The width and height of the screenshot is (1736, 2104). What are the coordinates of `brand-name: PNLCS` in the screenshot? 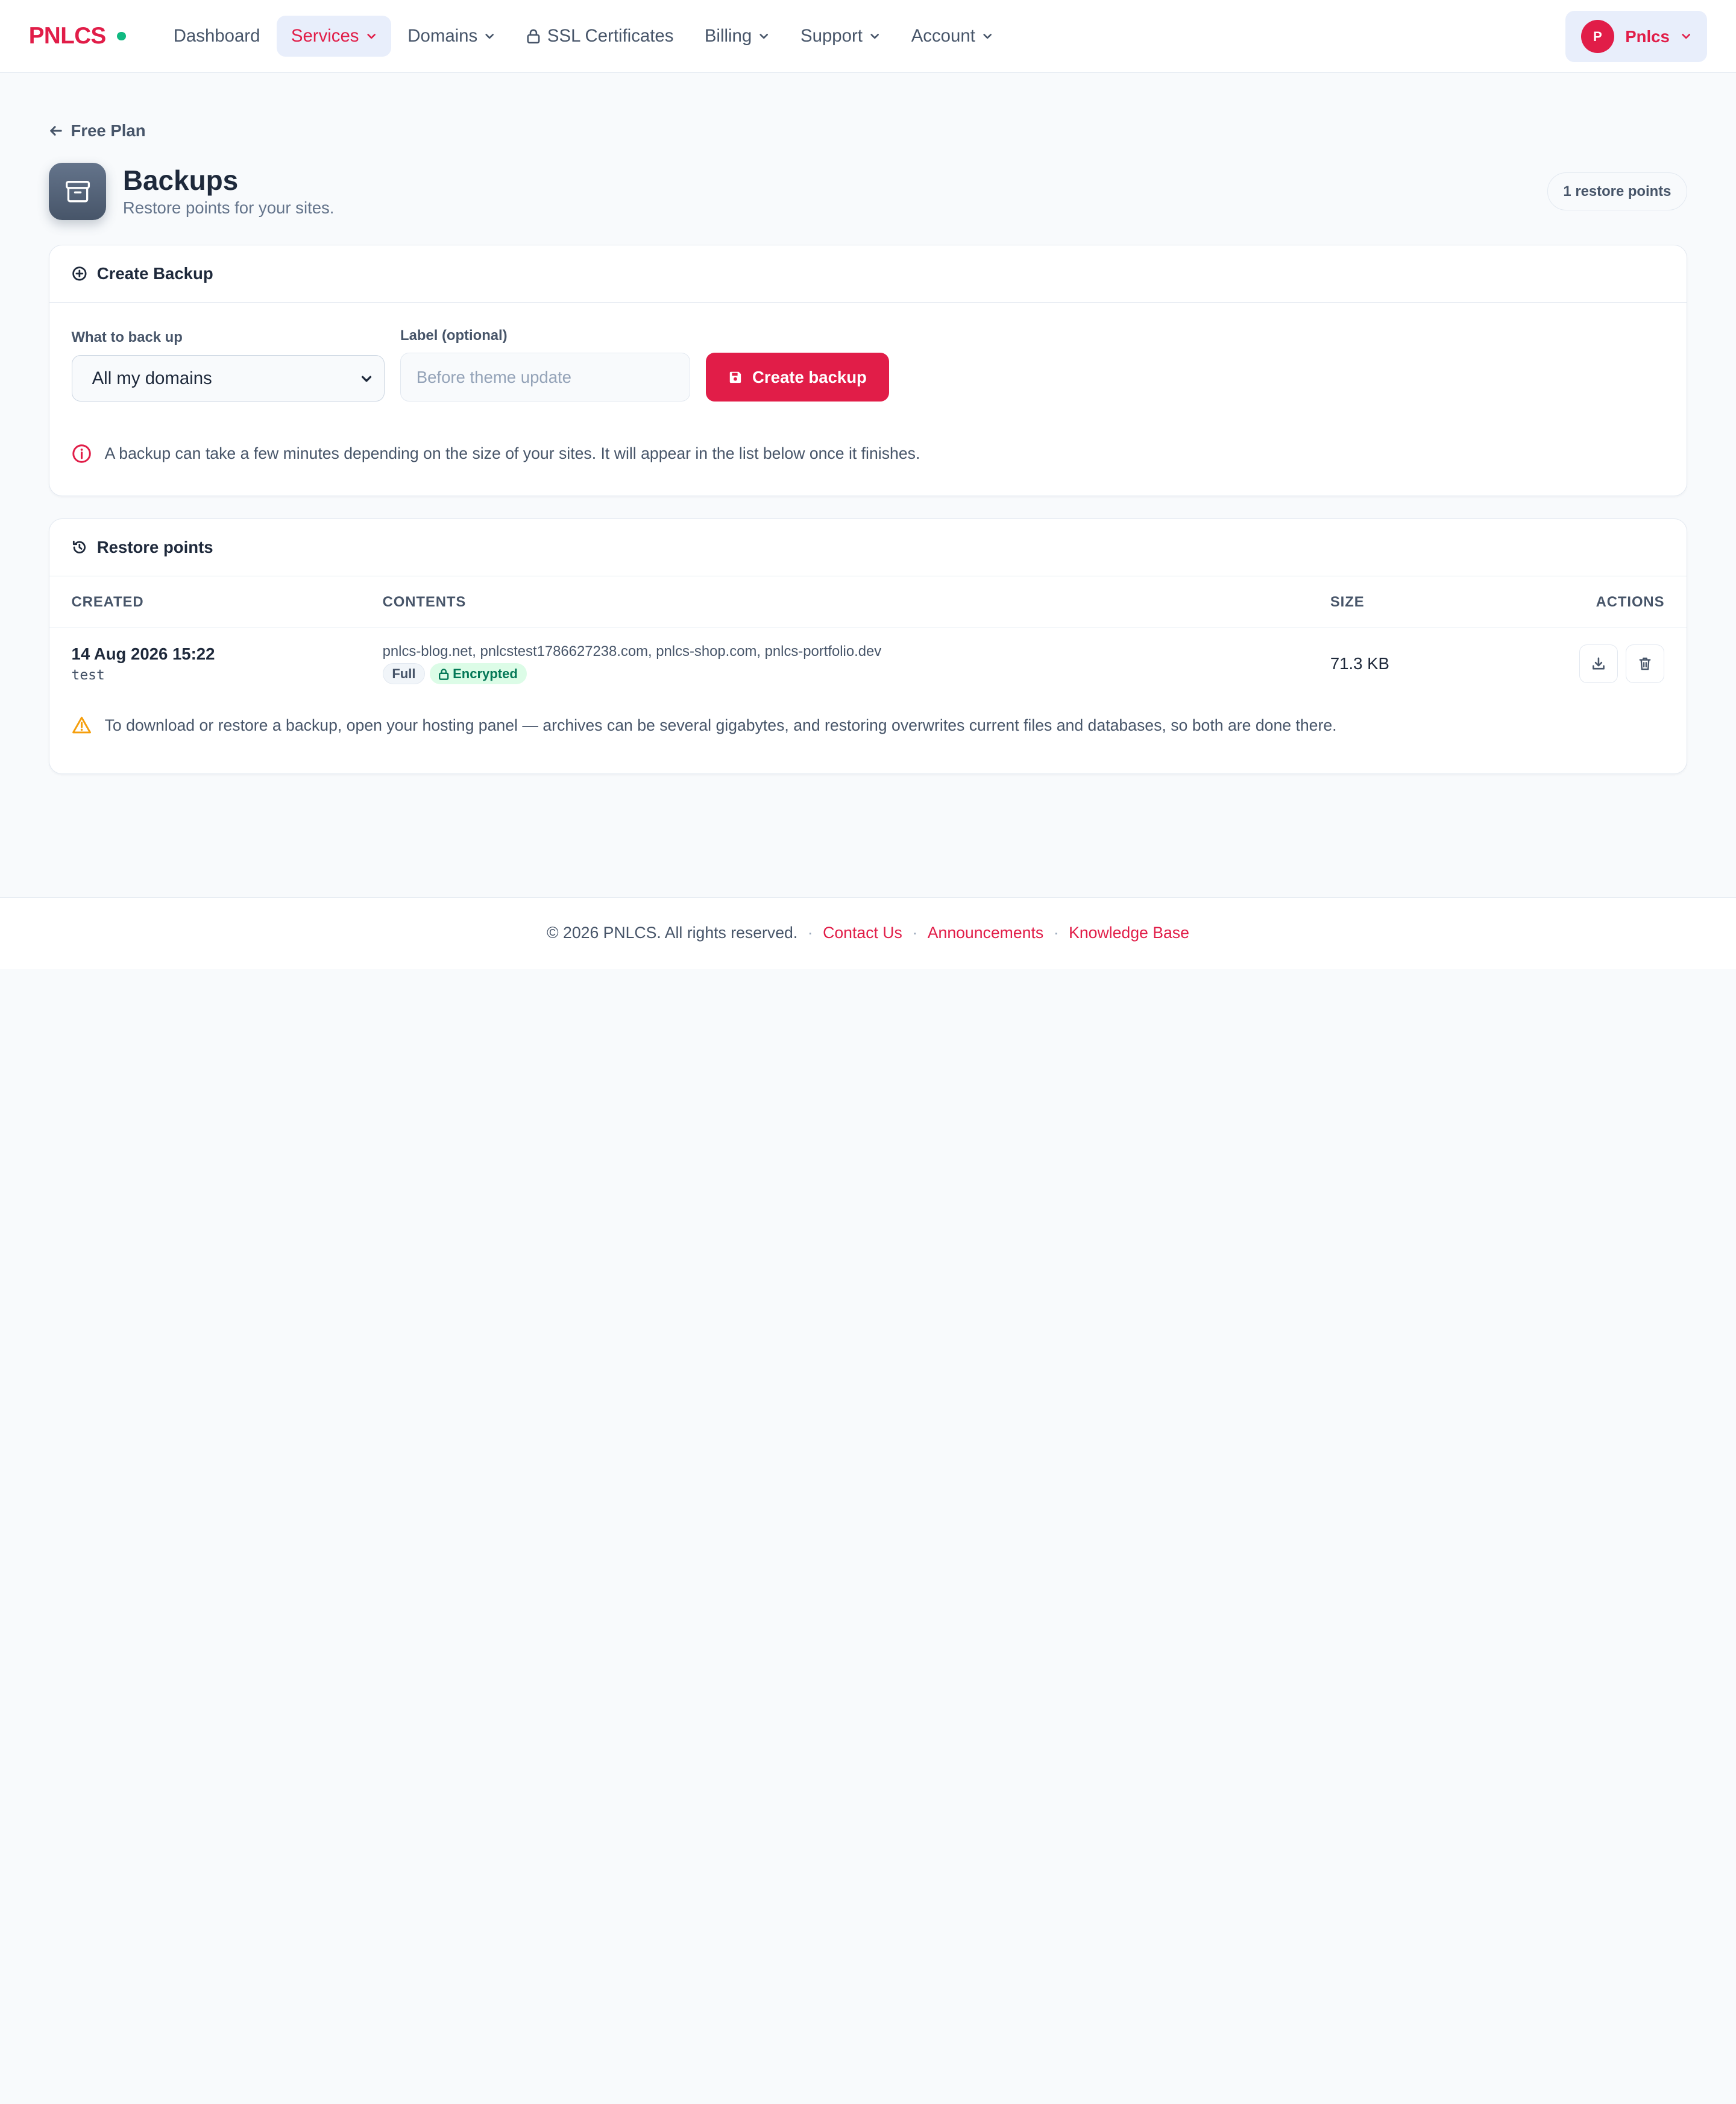 It's located at (67, 36).